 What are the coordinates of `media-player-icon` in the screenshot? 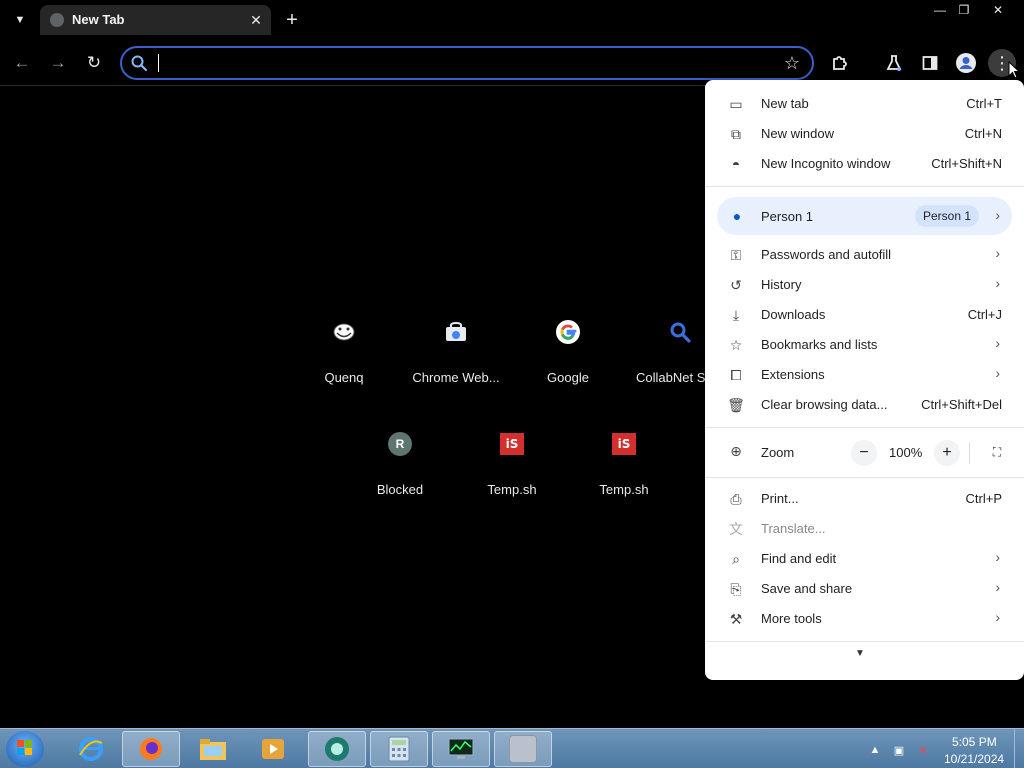 It's located at (273, 749).